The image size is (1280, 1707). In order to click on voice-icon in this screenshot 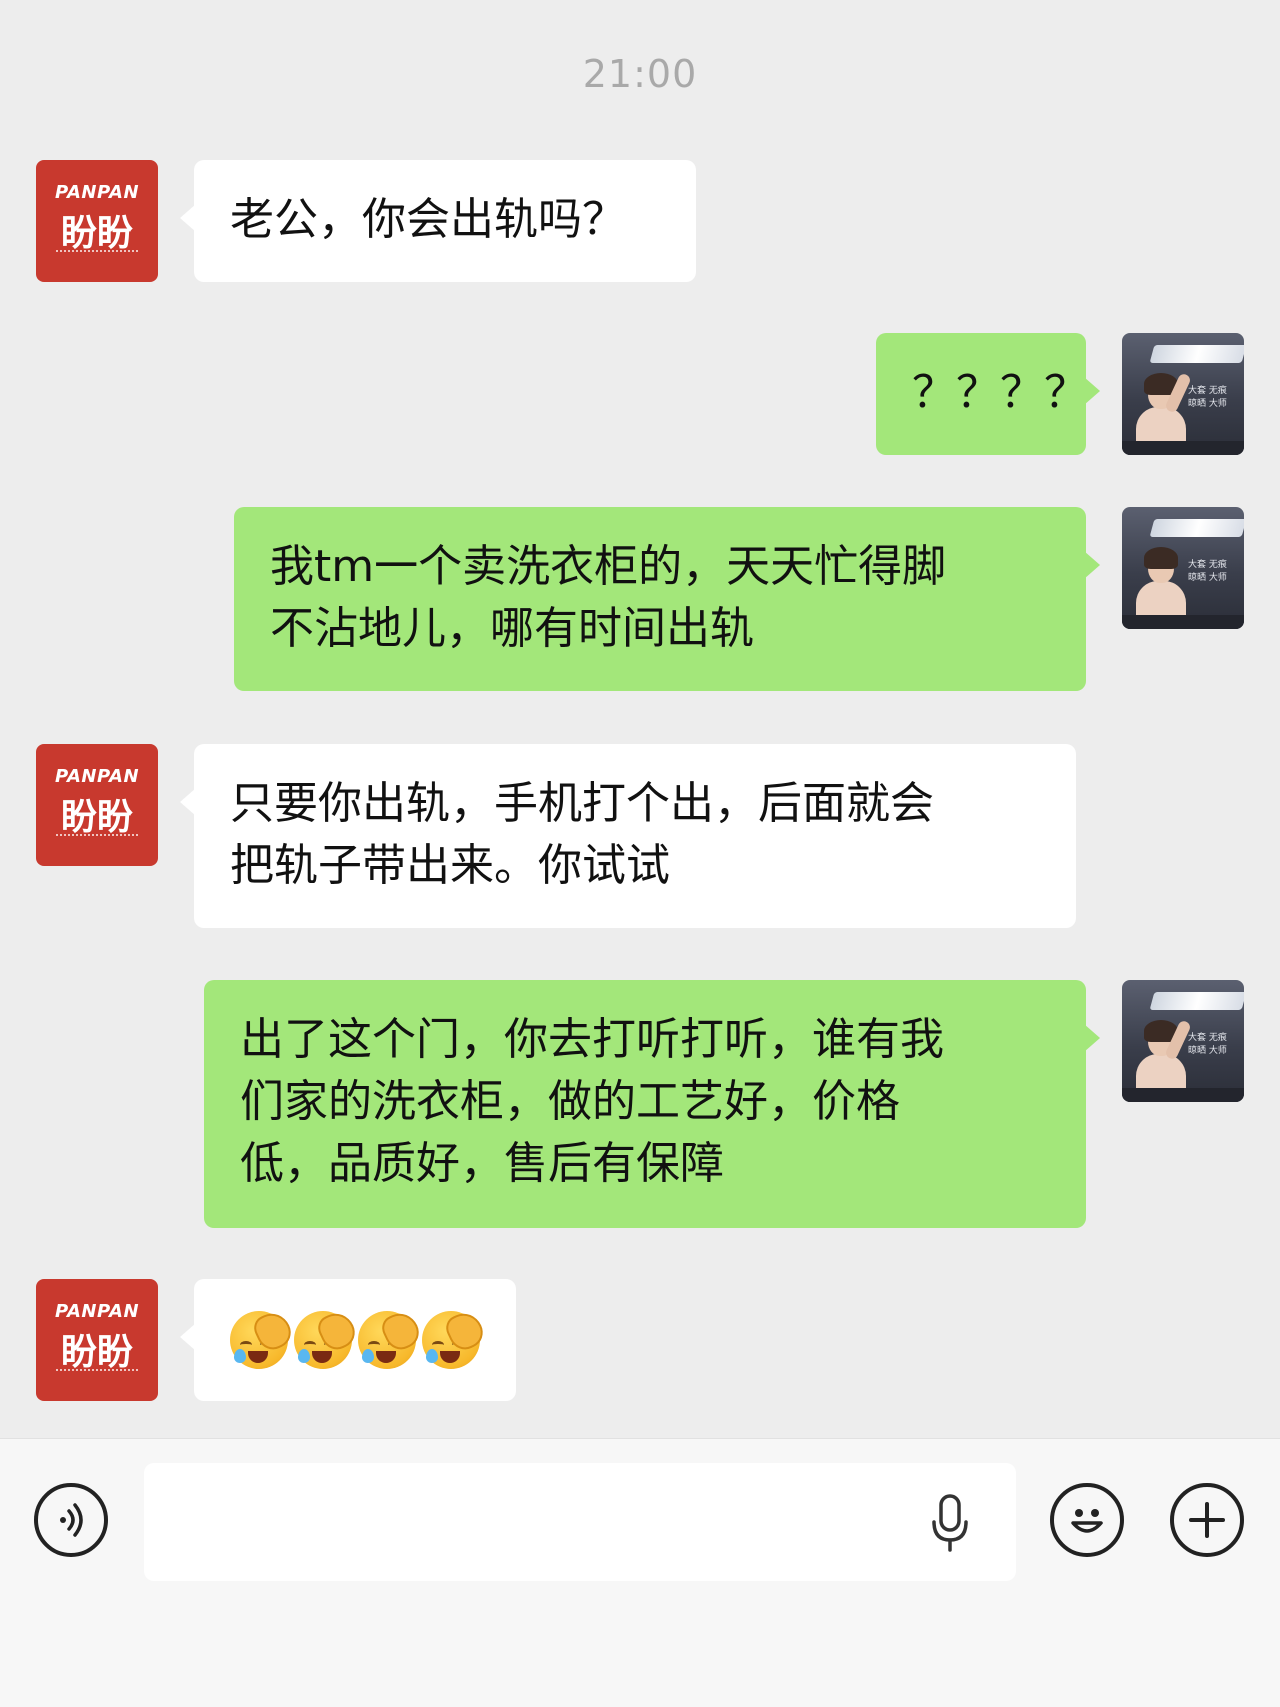, I will do `click(71, 1520)`.